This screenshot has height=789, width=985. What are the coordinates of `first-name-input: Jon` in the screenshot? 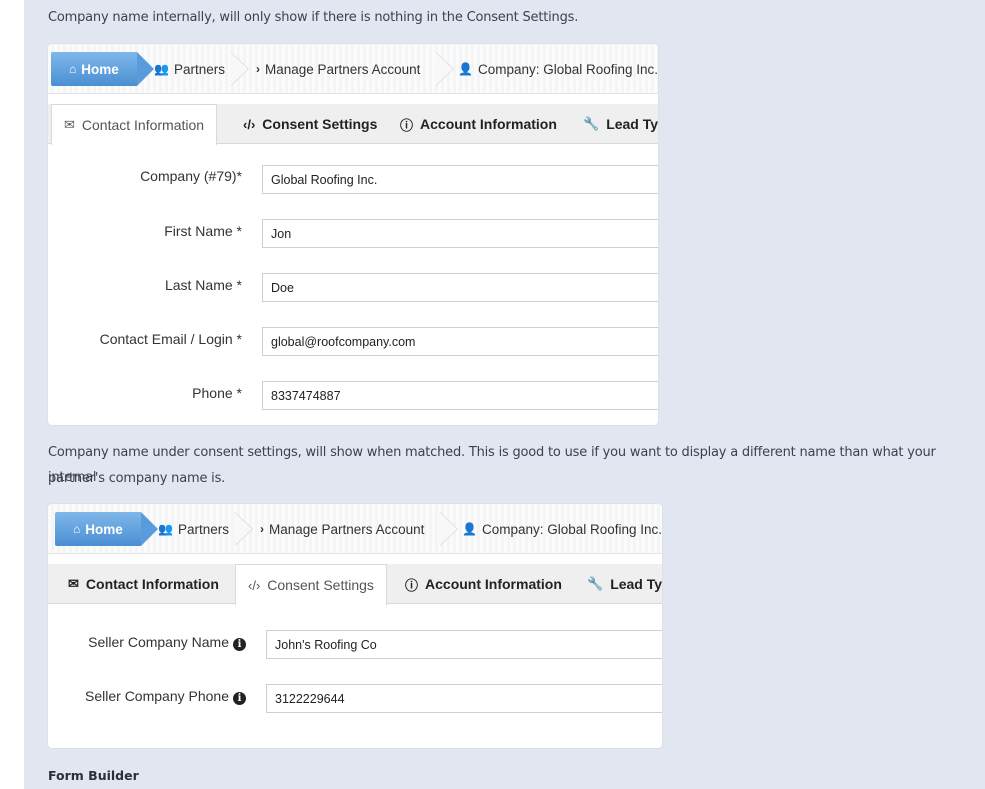 It's located at (460, 233).